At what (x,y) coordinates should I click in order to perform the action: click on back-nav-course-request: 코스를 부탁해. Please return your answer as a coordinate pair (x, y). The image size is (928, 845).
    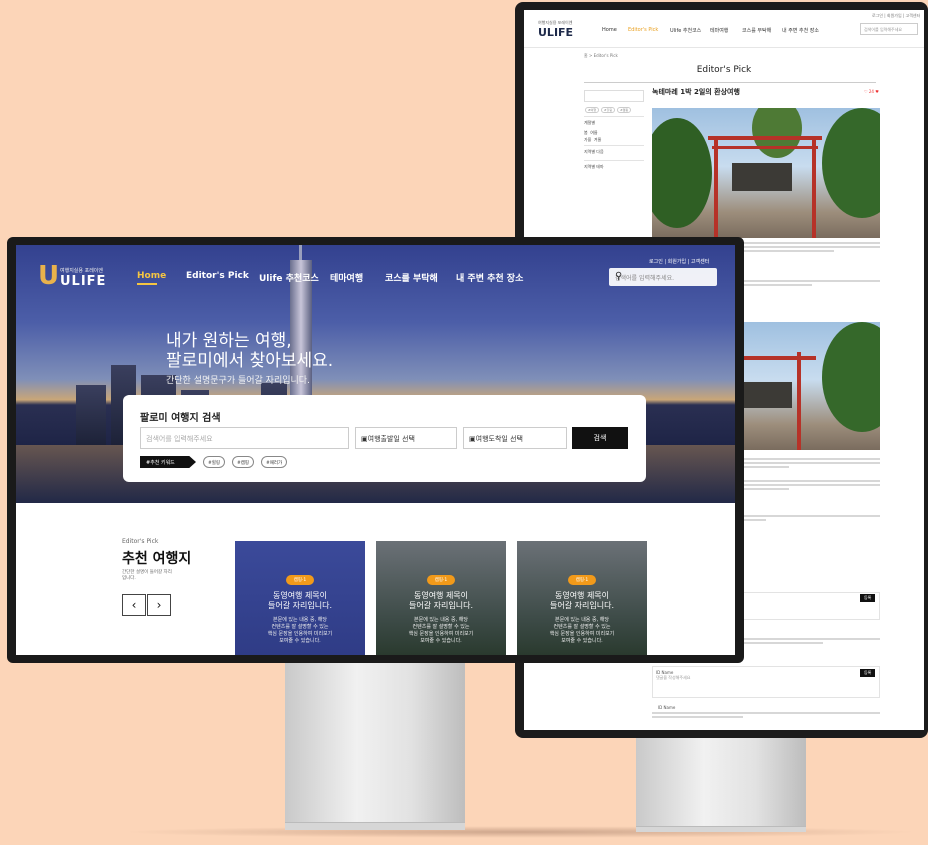
    Looking at the image, I should click on (756, 30).